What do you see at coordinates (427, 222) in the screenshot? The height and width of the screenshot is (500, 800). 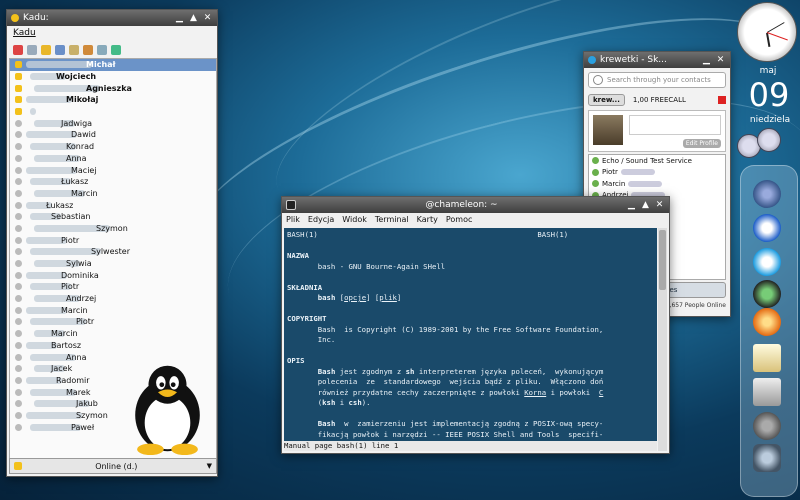 I see `menu-karty: Karty` at bounding box center [427, 222].